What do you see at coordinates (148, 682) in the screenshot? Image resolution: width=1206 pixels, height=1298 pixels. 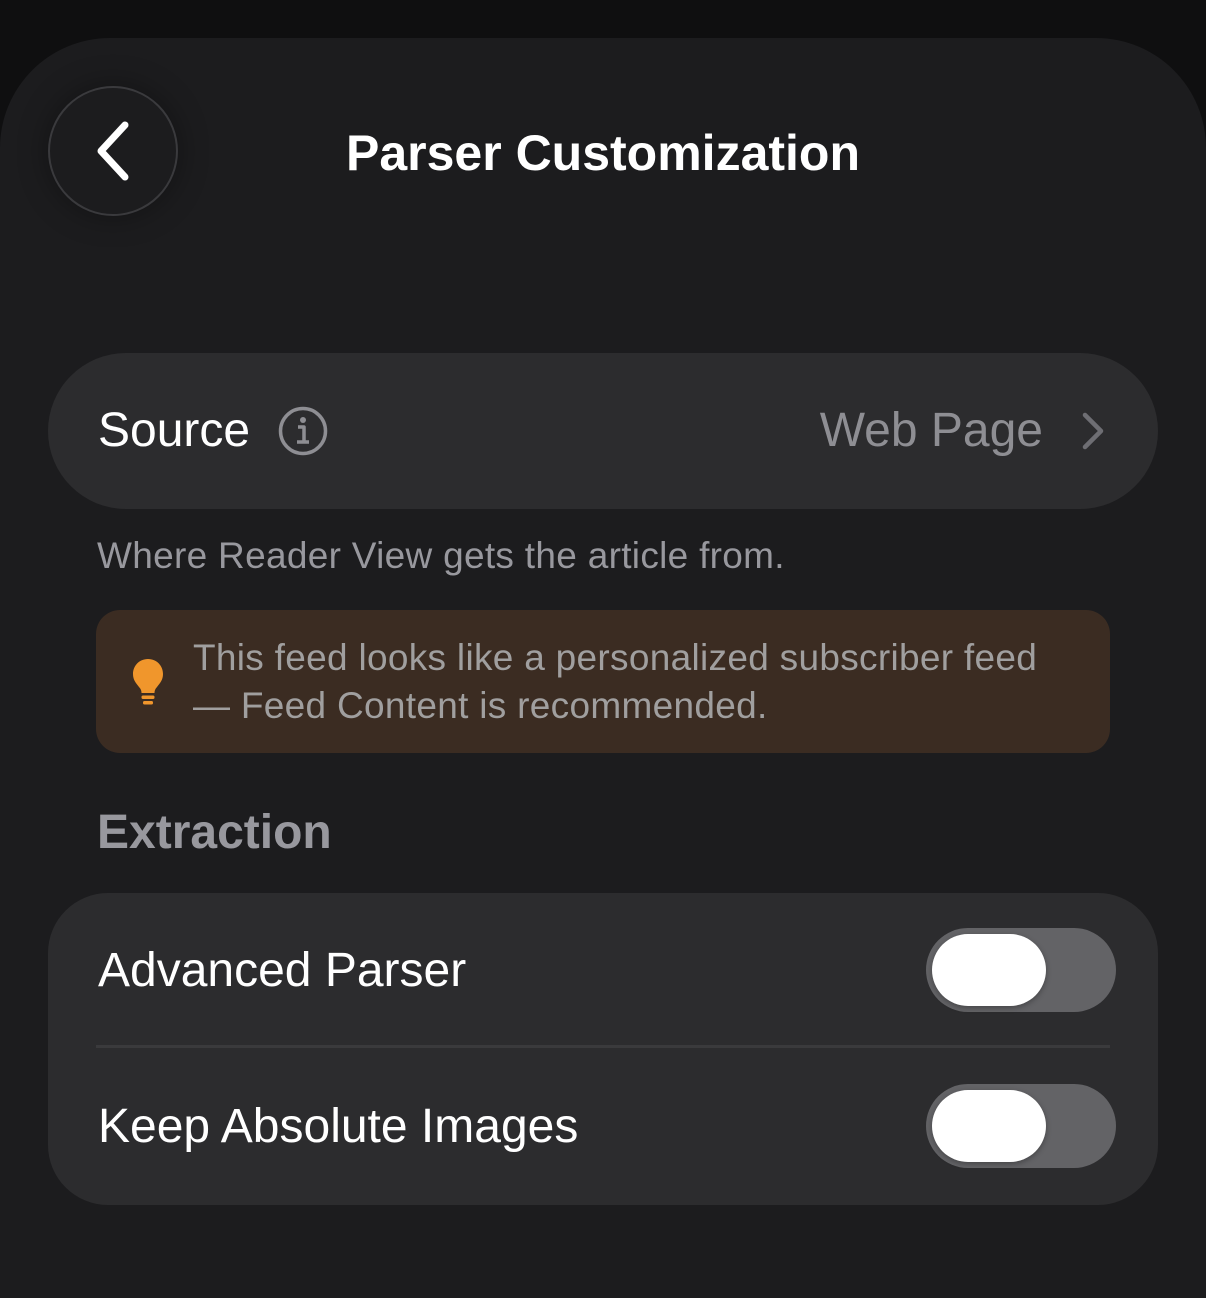 I see `lightbulb-icon` at bounding box center [148, 682].